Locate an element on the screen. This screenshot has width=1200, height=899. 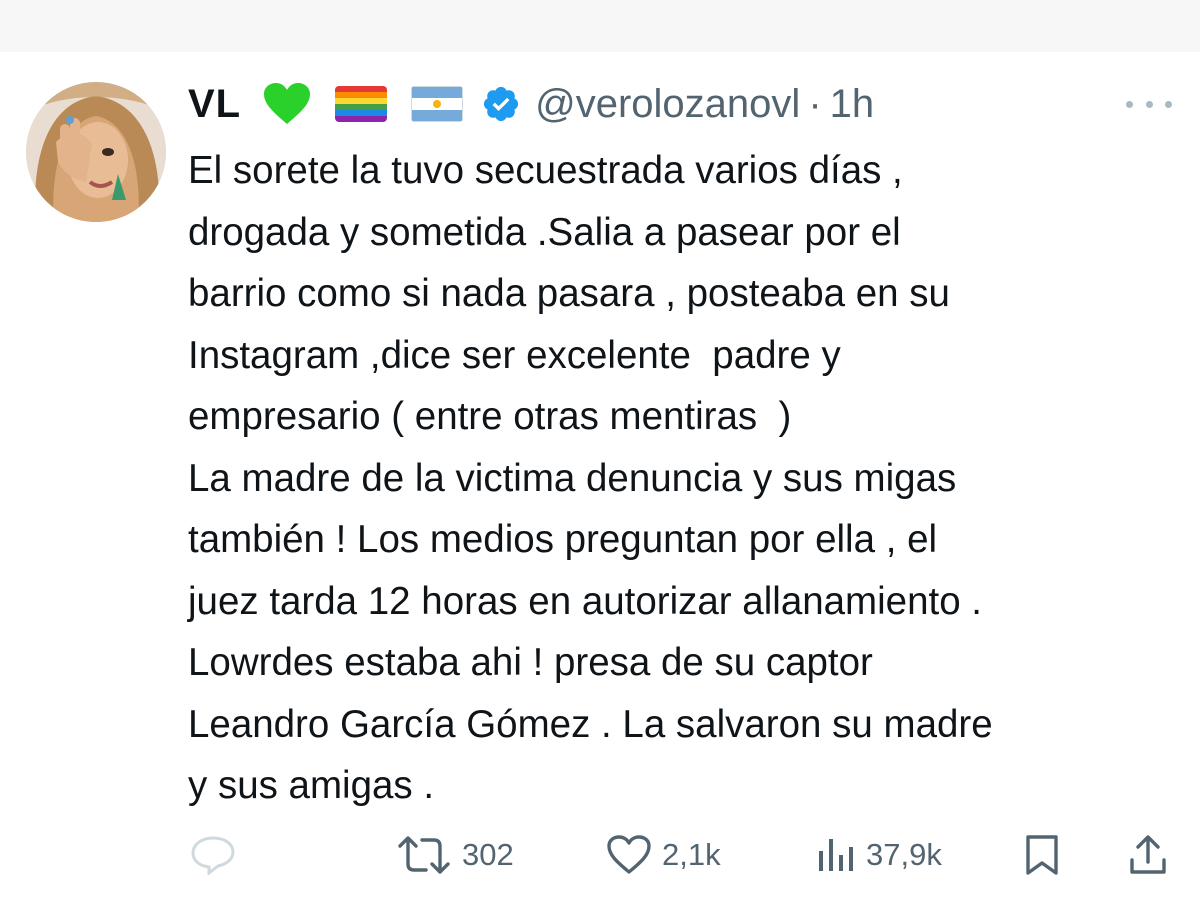
avatar-image is located at coordinates (96, 152).